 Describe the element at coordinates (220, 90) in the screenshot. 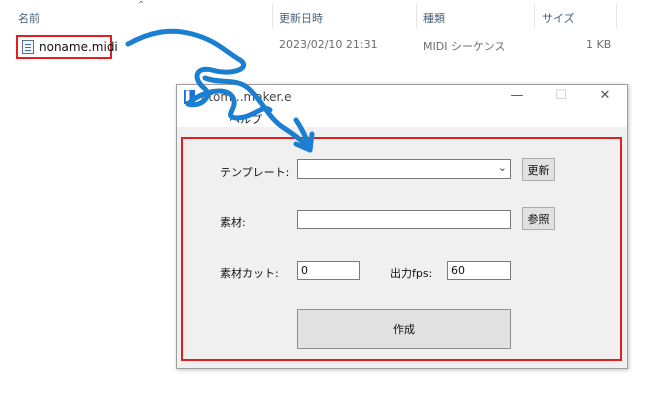

I see `annotation-arrow-icon` at that location.